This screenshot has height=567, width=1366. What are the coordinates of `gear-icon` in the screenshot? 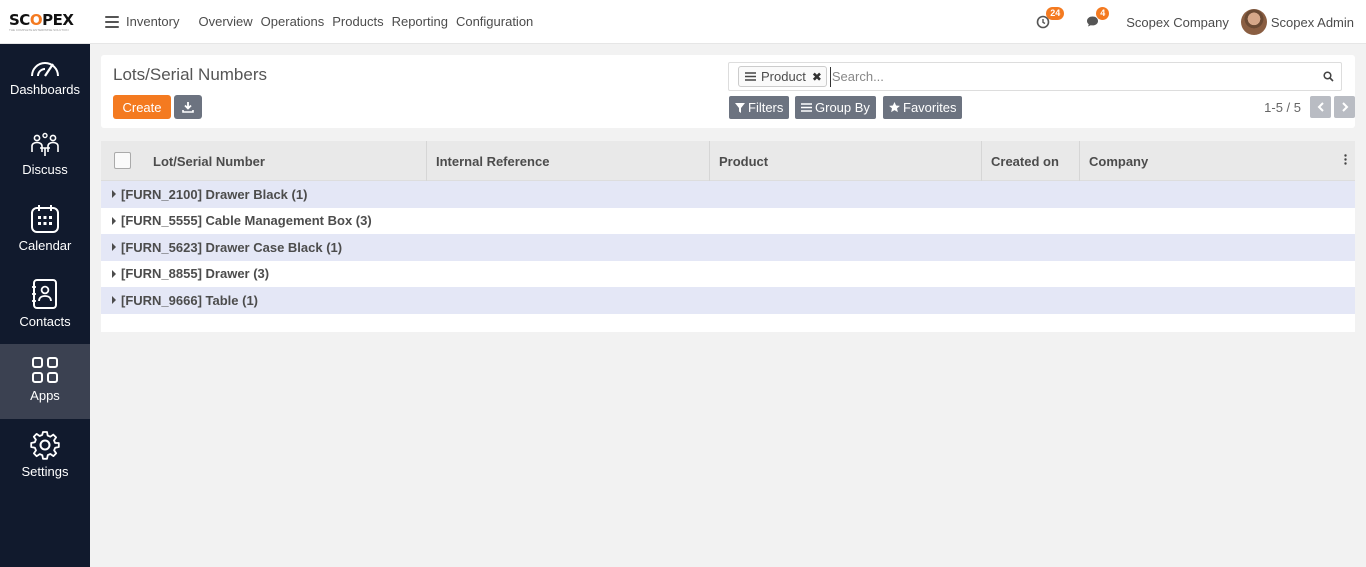 It's located at (45, 445).